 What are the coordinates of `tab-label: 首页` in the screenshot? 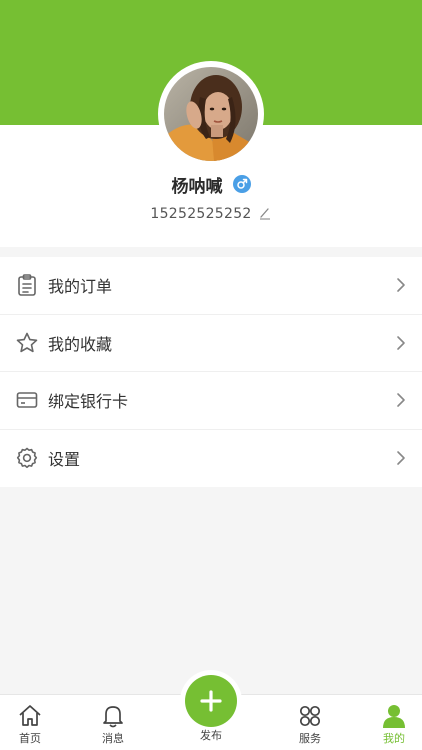 It's located at (30, 738).